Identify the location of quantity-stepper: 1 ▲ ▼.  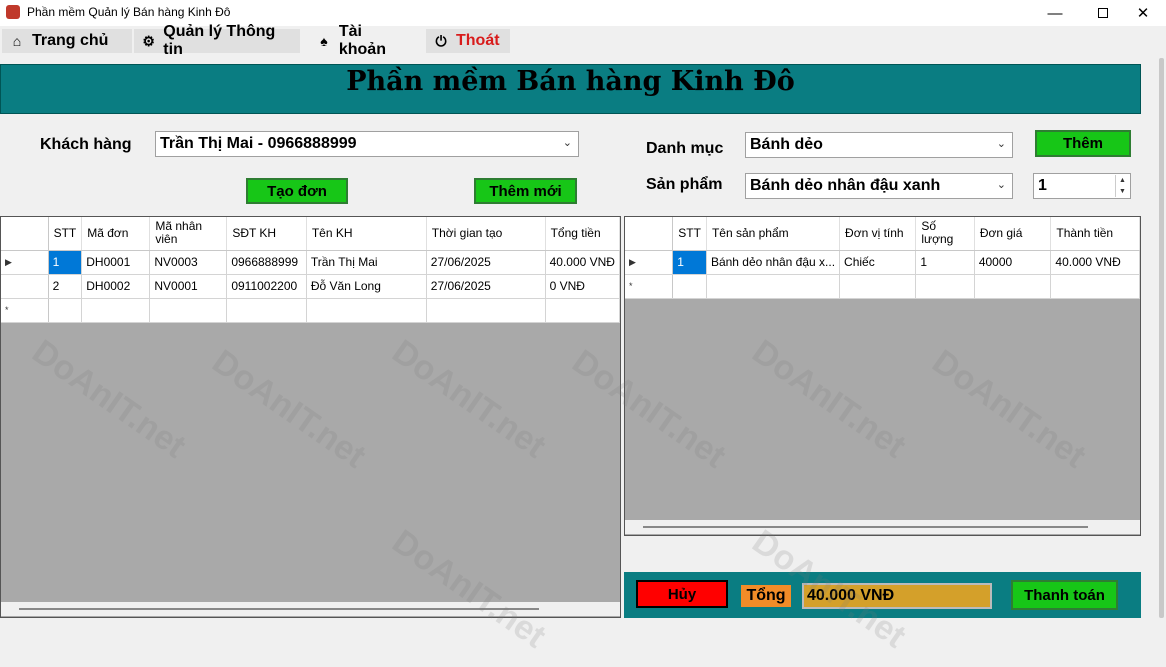
(1082, 186).